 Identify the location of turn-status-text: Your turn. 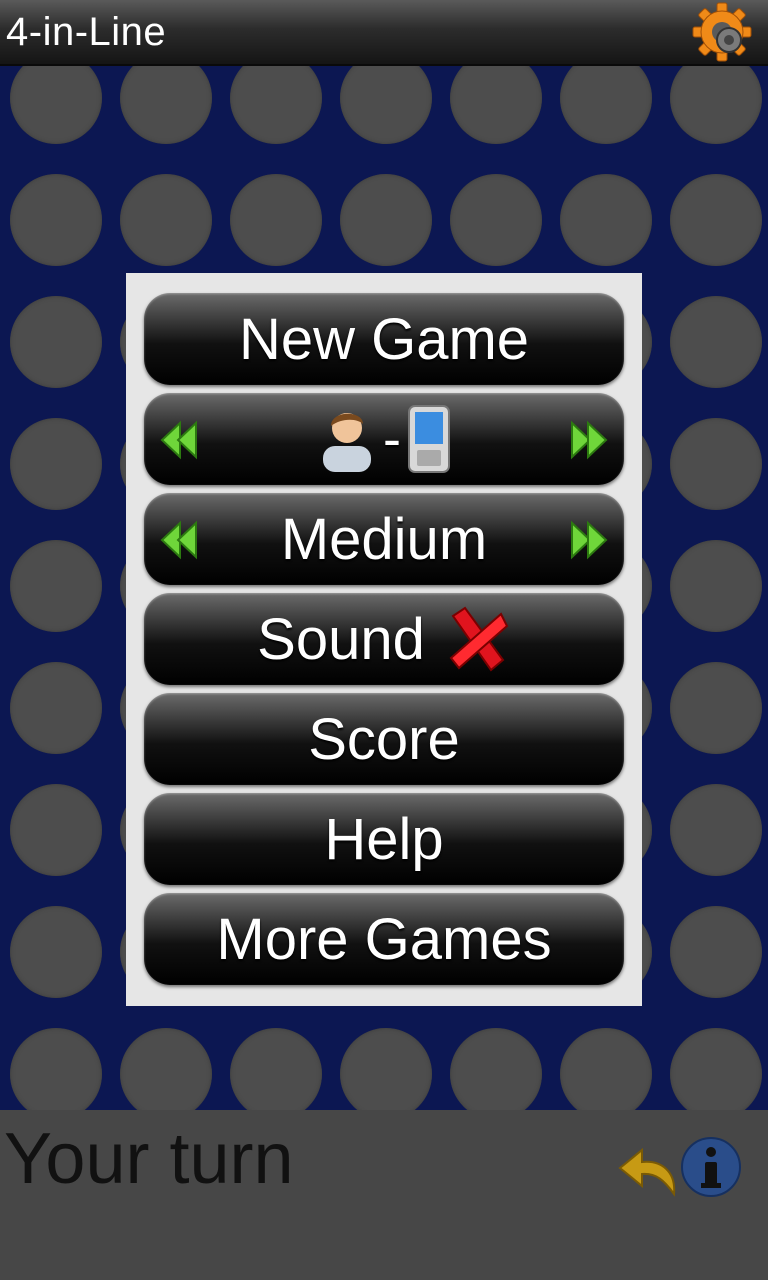
(149, 1159).